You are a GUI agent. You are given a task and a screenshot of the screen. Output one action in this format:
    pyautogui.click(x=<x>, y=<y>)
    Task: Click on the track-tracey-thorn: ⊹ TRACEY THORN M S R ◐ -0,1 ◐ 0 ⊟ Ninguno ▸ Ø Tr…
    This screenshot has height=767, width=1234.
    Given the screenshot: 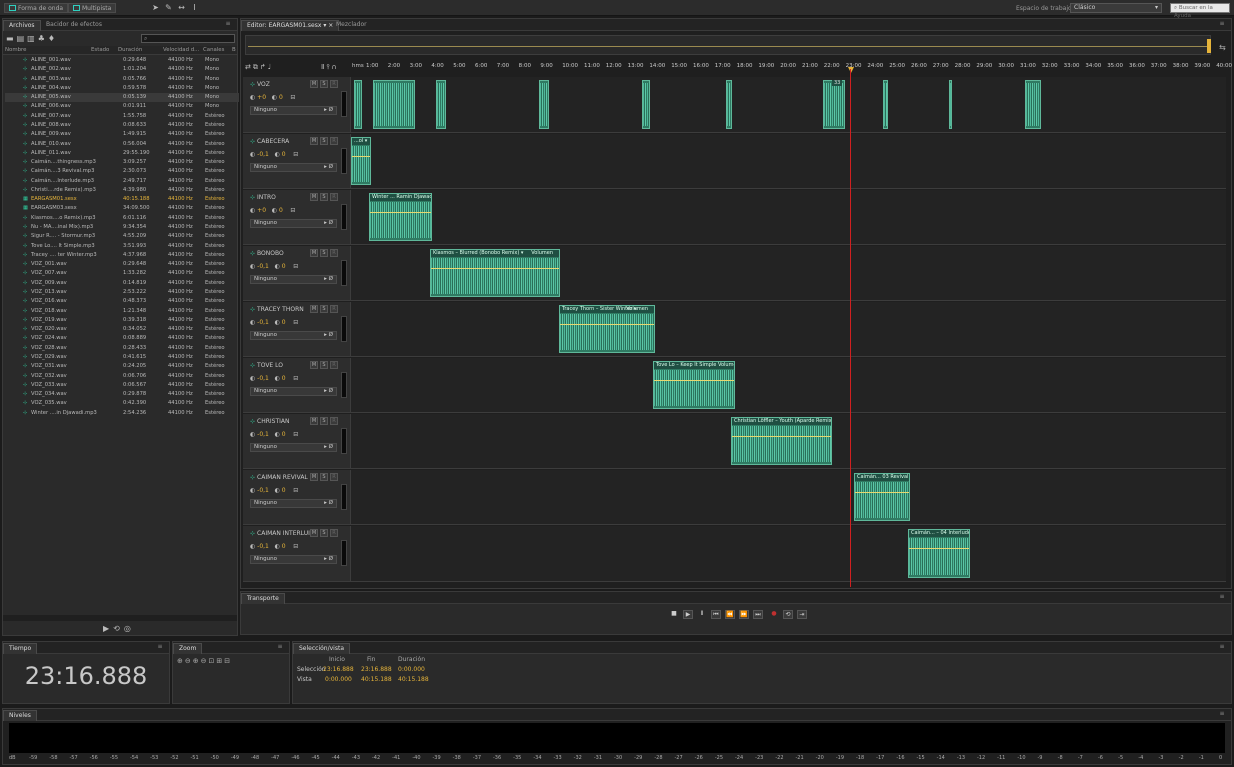 What is the action you would take?
    pyautogui.click(x=734, y=329)
    